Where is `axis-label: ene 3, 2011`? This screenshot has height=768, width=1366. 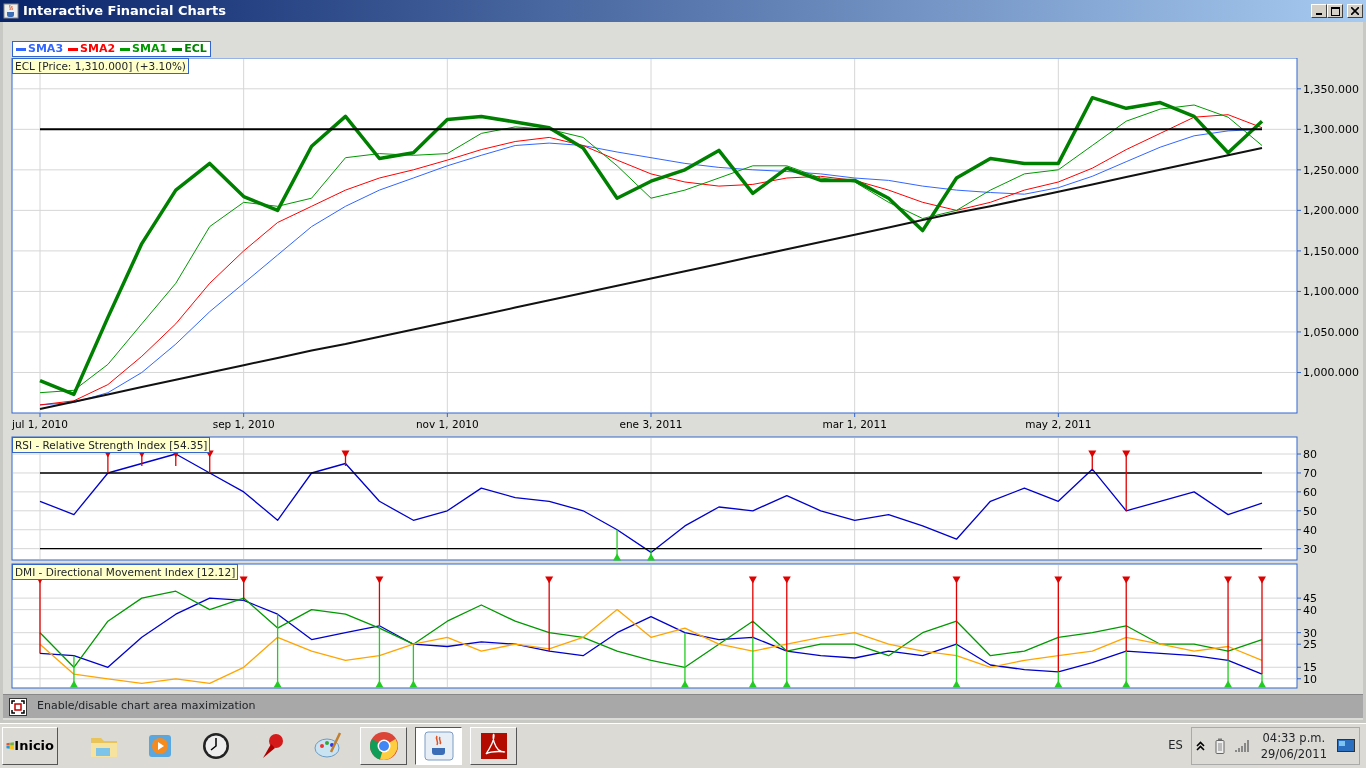 axis-label: ene 3, 2011 is located at coordinates (651, 424).